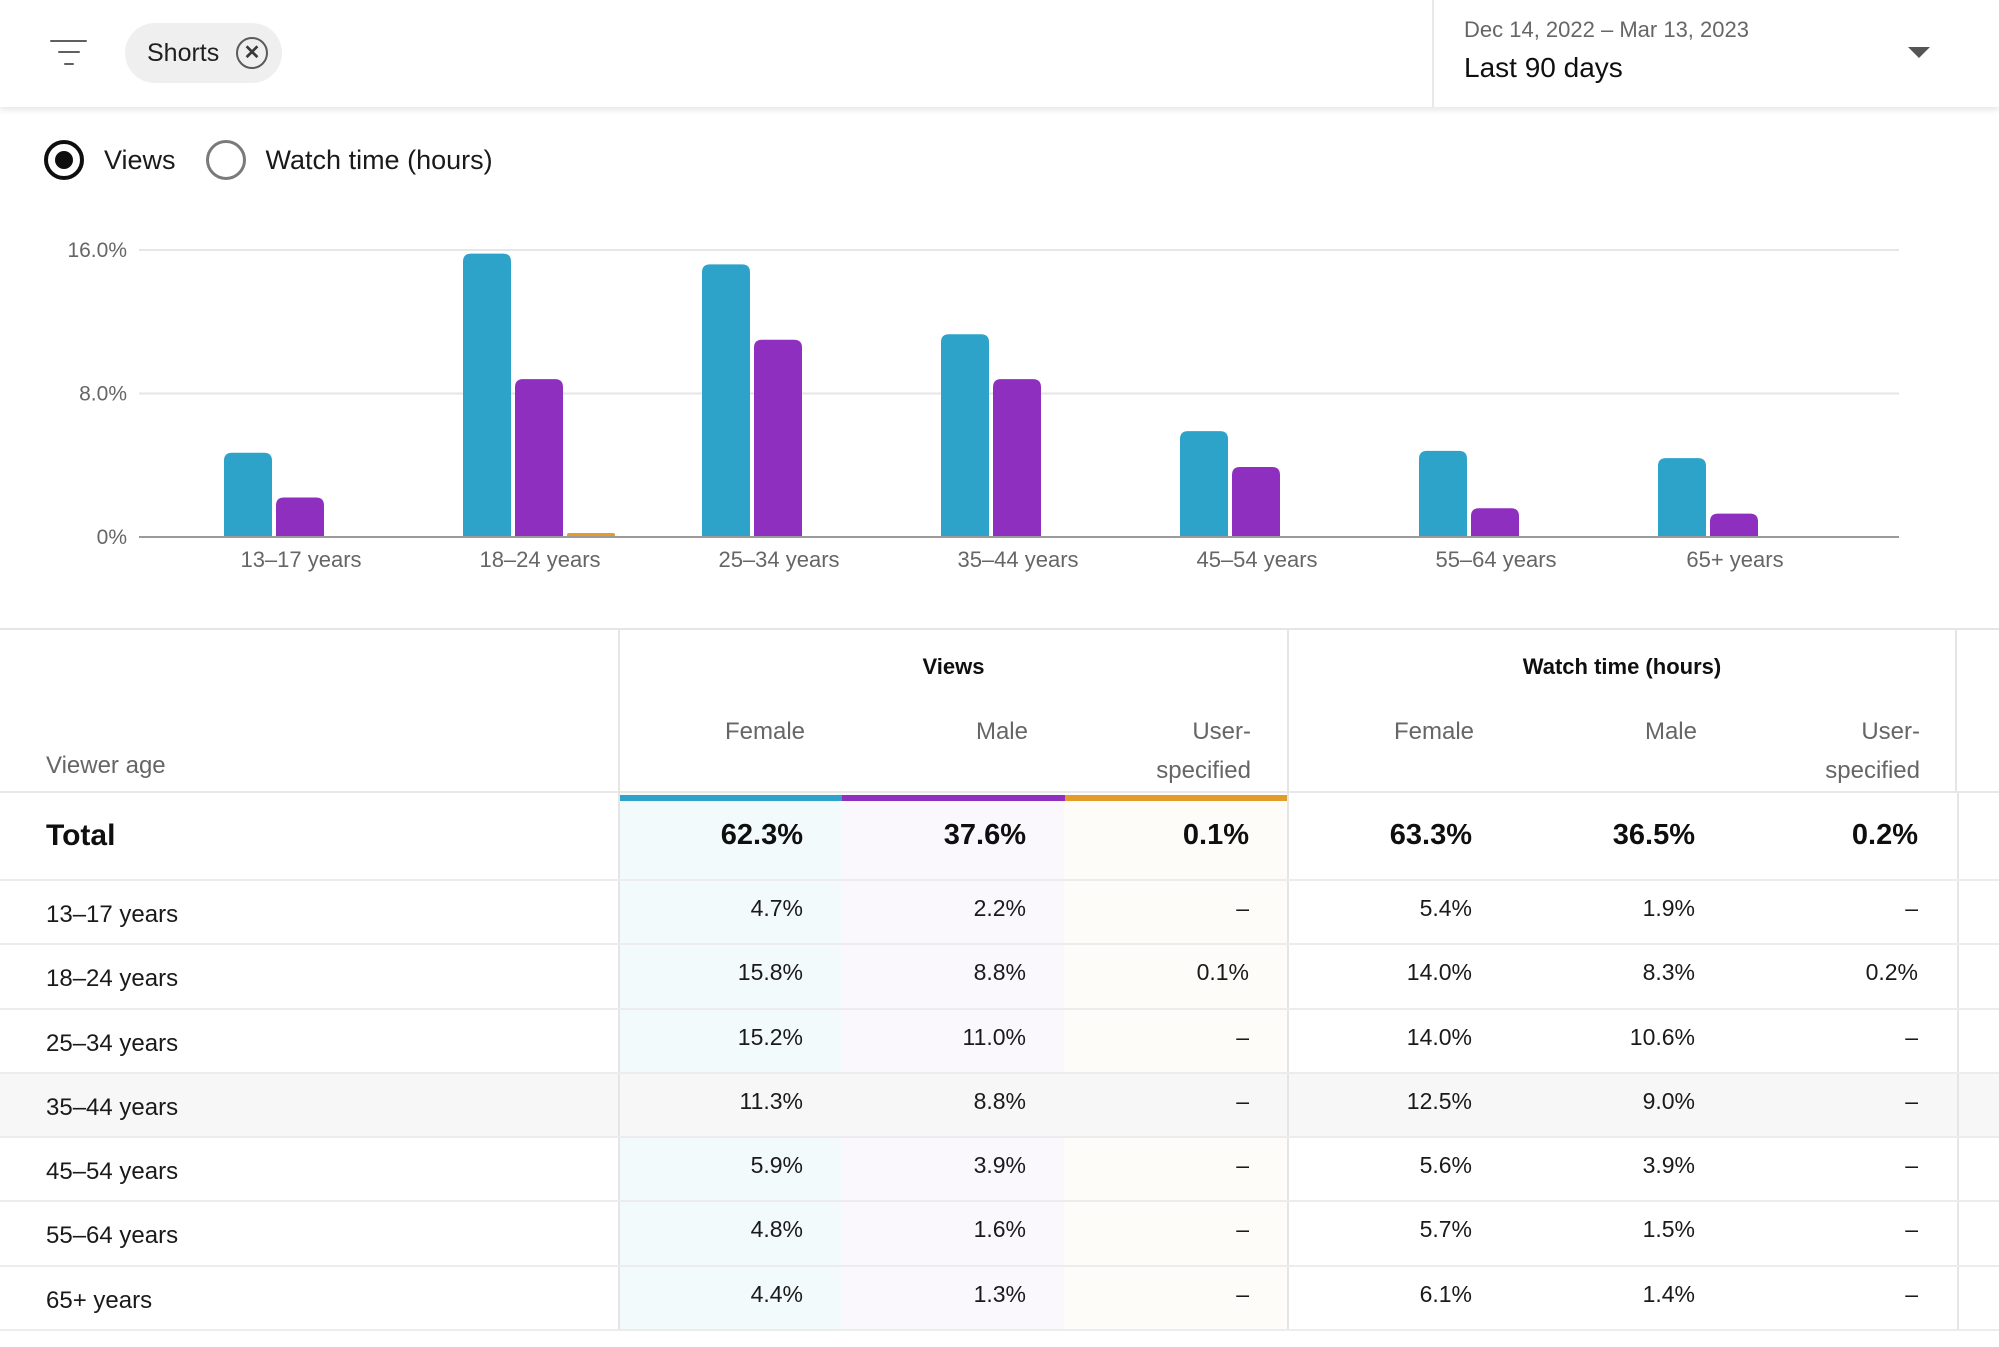  Describe the element at coordinates (999, 1299) in the screenshot. I see `table-row: 65+ years 4.4% 1.3% –6.1% 1.4% –` at that location.